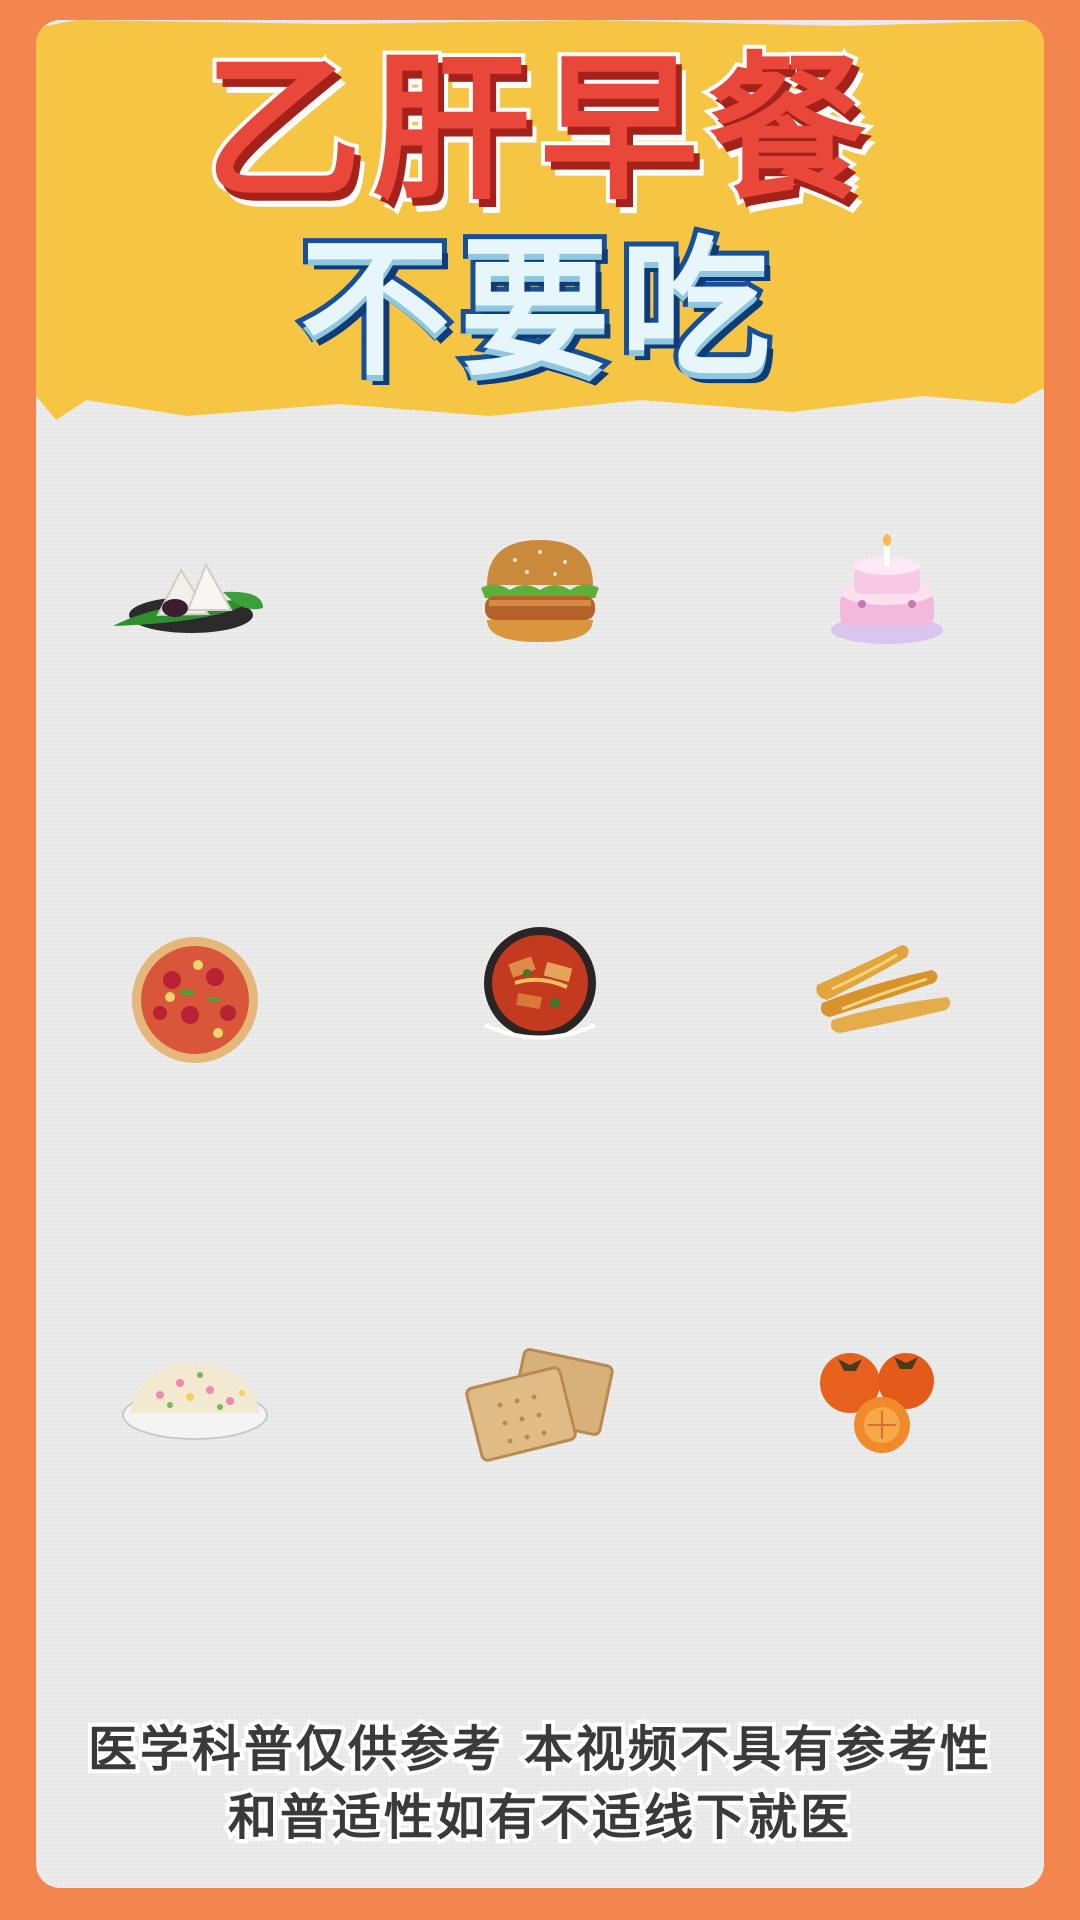 The width and height of the screenshot is (1080, 1920). Describe the element at coordinates (887, 1400) in the screenshot. I see `persimmon-icon` at that location.